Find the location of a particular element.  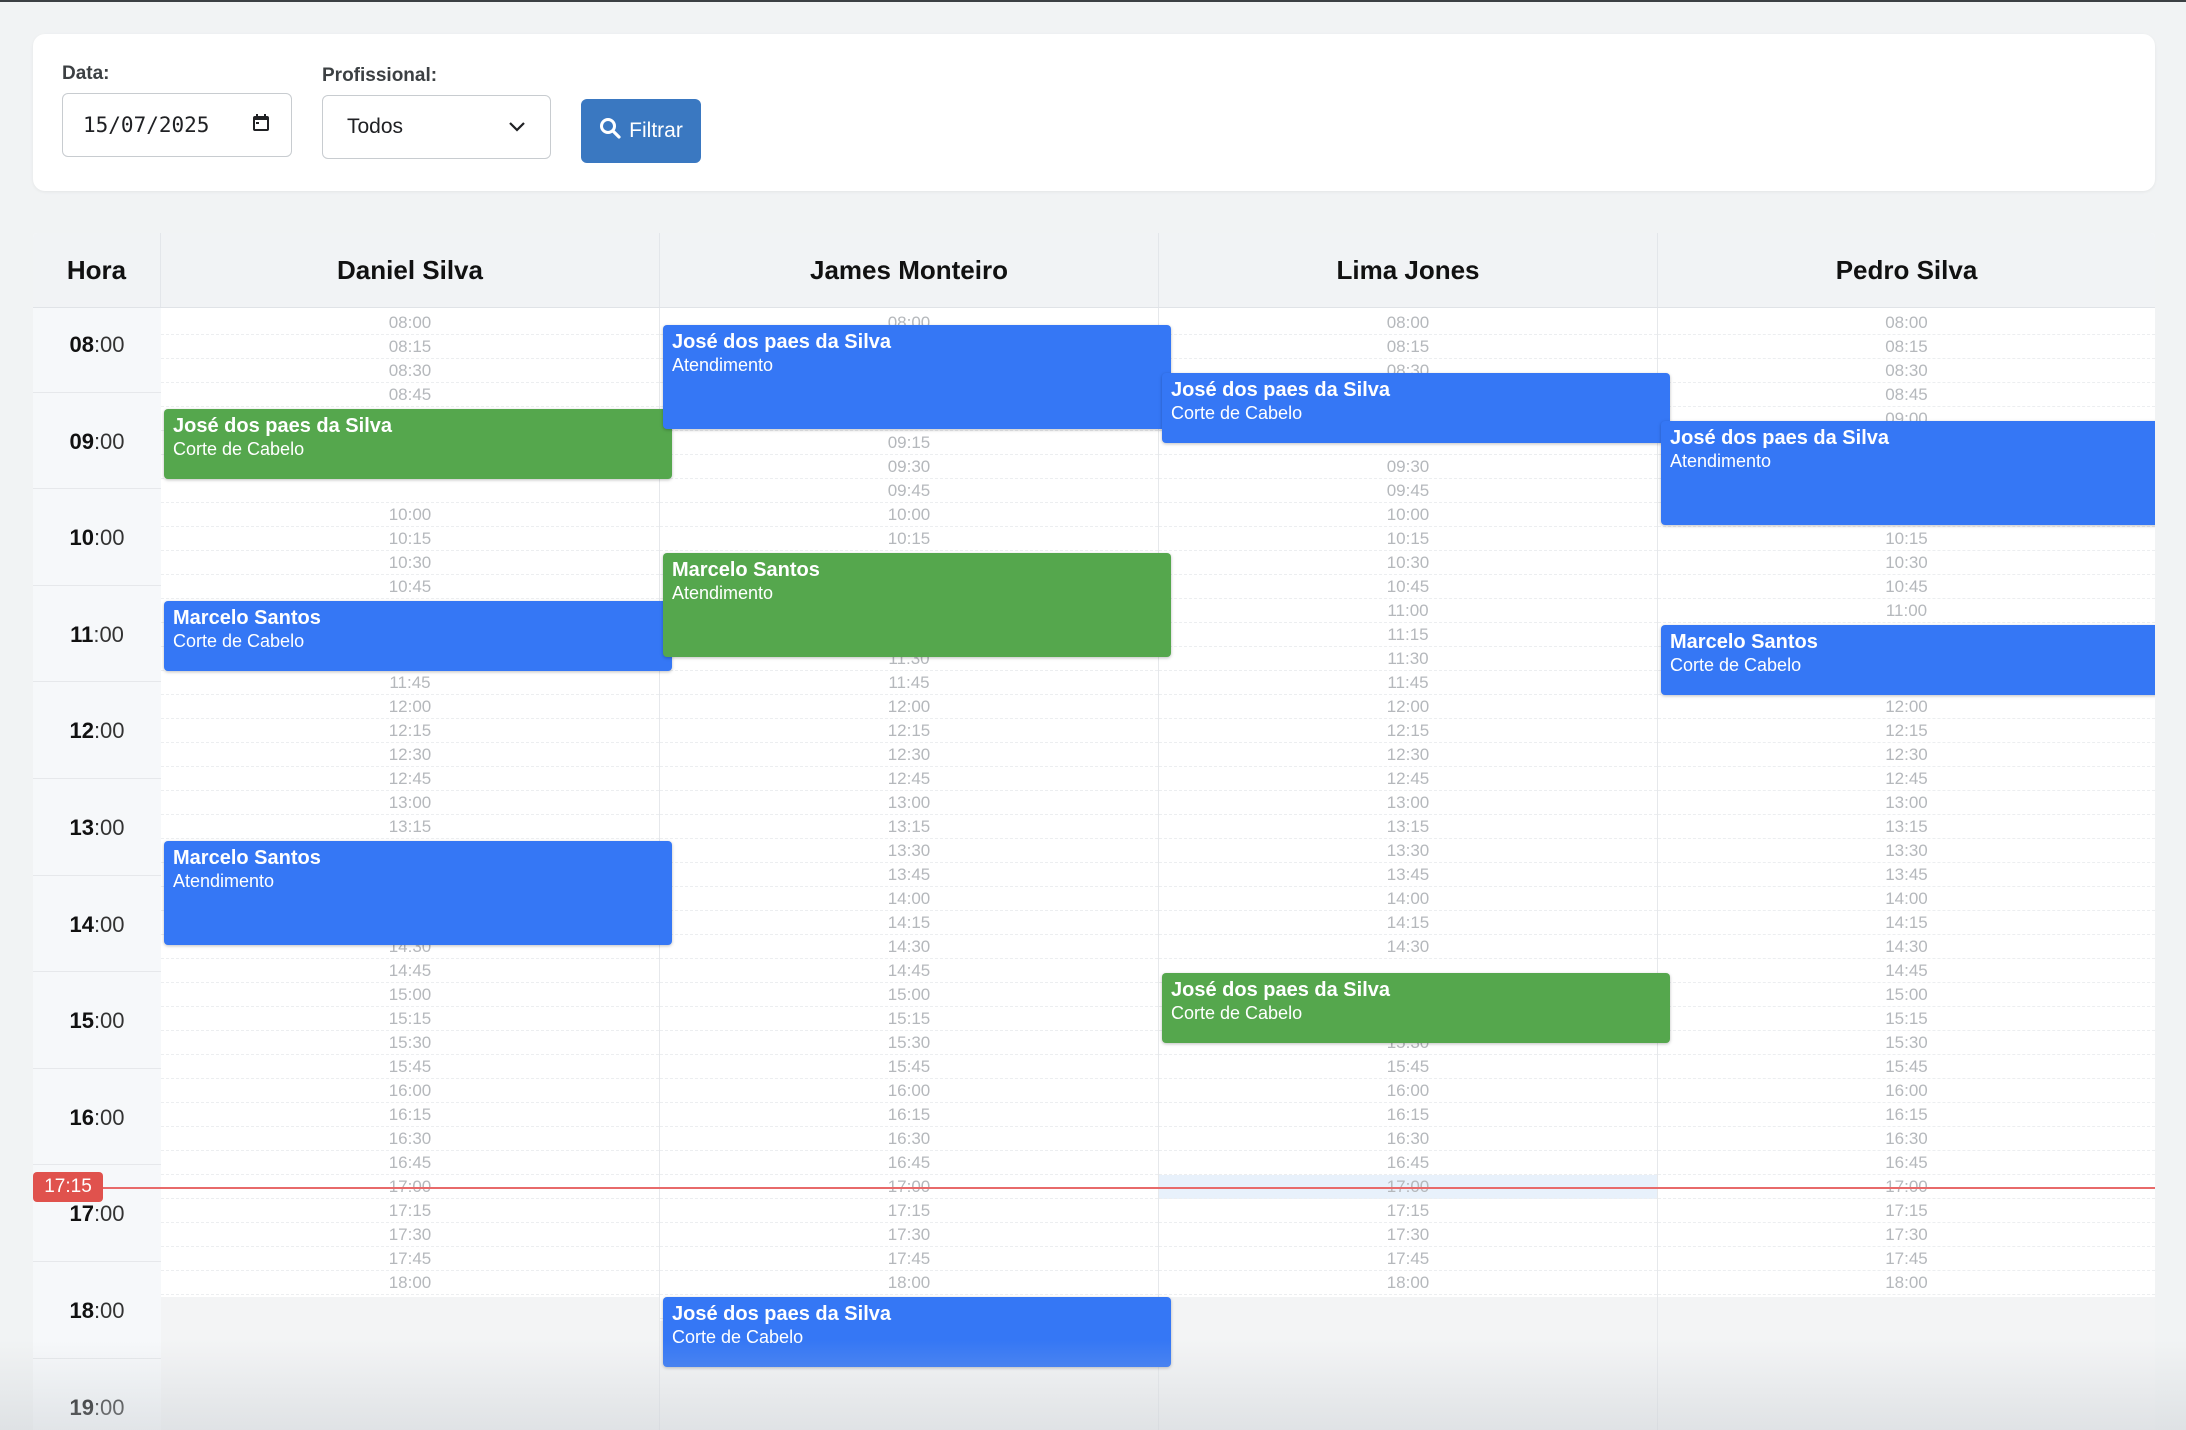

time-slot: 08:30 is located at coordinates (410, 371).